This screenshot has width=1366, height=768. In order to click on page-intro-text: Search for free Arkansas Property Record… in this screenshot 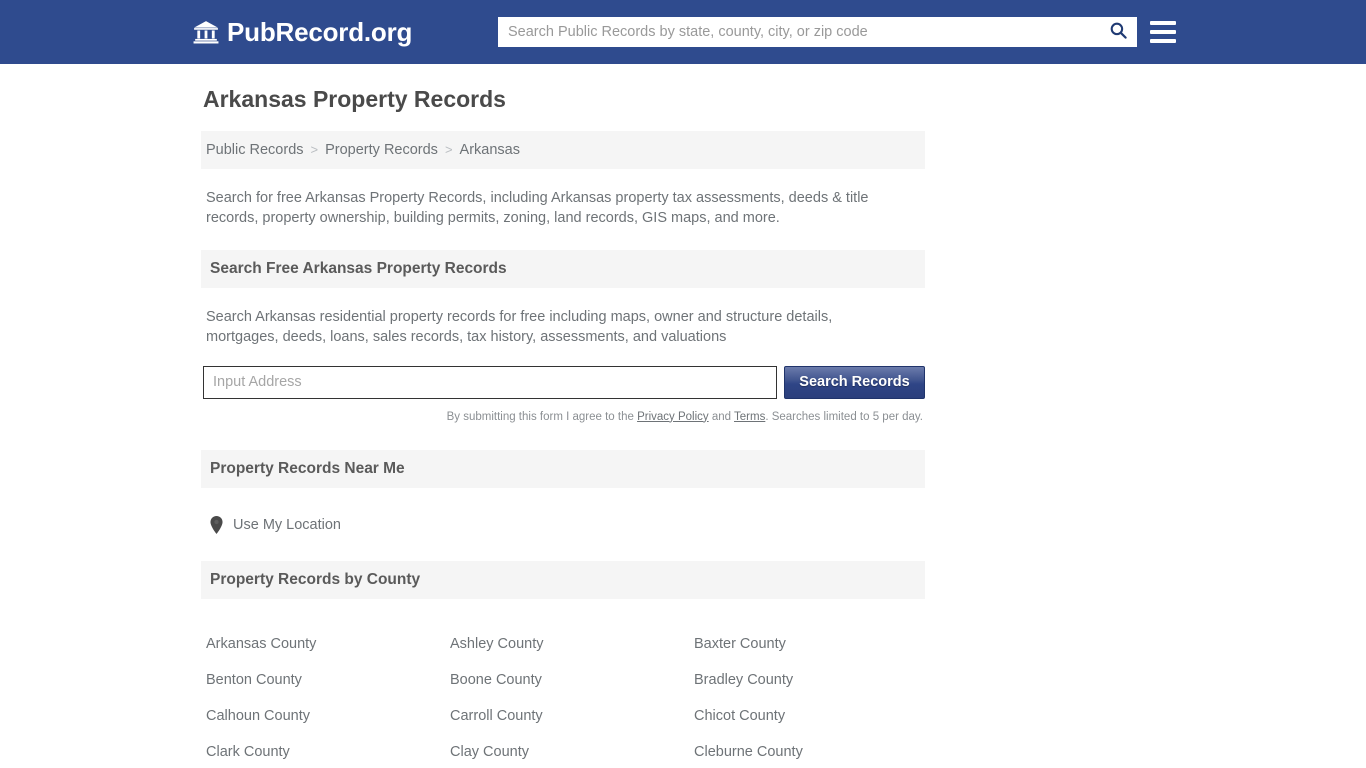, I will do `click(537, 207)`.